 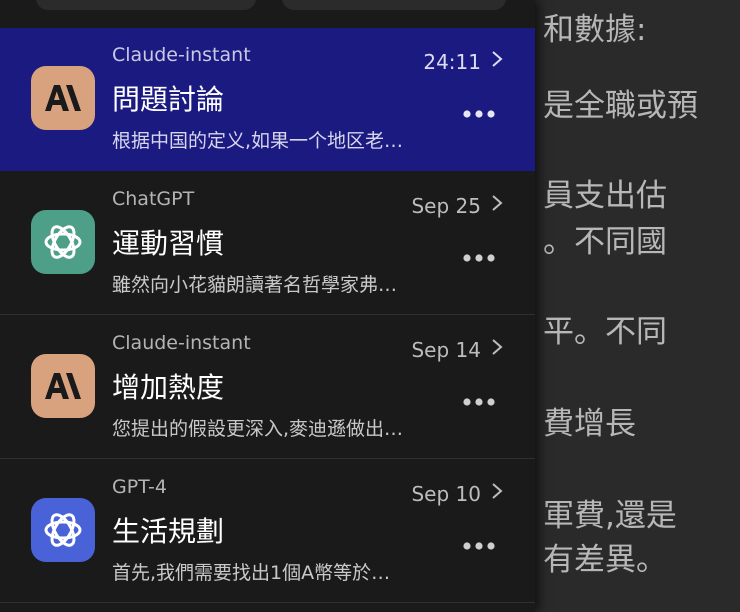 I want to click on chat-text-line: 費增長, so click(x=589, y=424).